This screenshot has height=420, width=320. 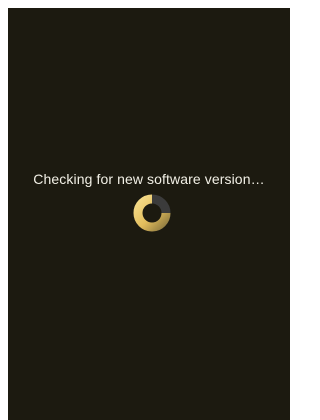 What do you see at coordinates (152, 213) in the screenshot?
I see `loading-spinner-icon` at bounding box center [152, 213].